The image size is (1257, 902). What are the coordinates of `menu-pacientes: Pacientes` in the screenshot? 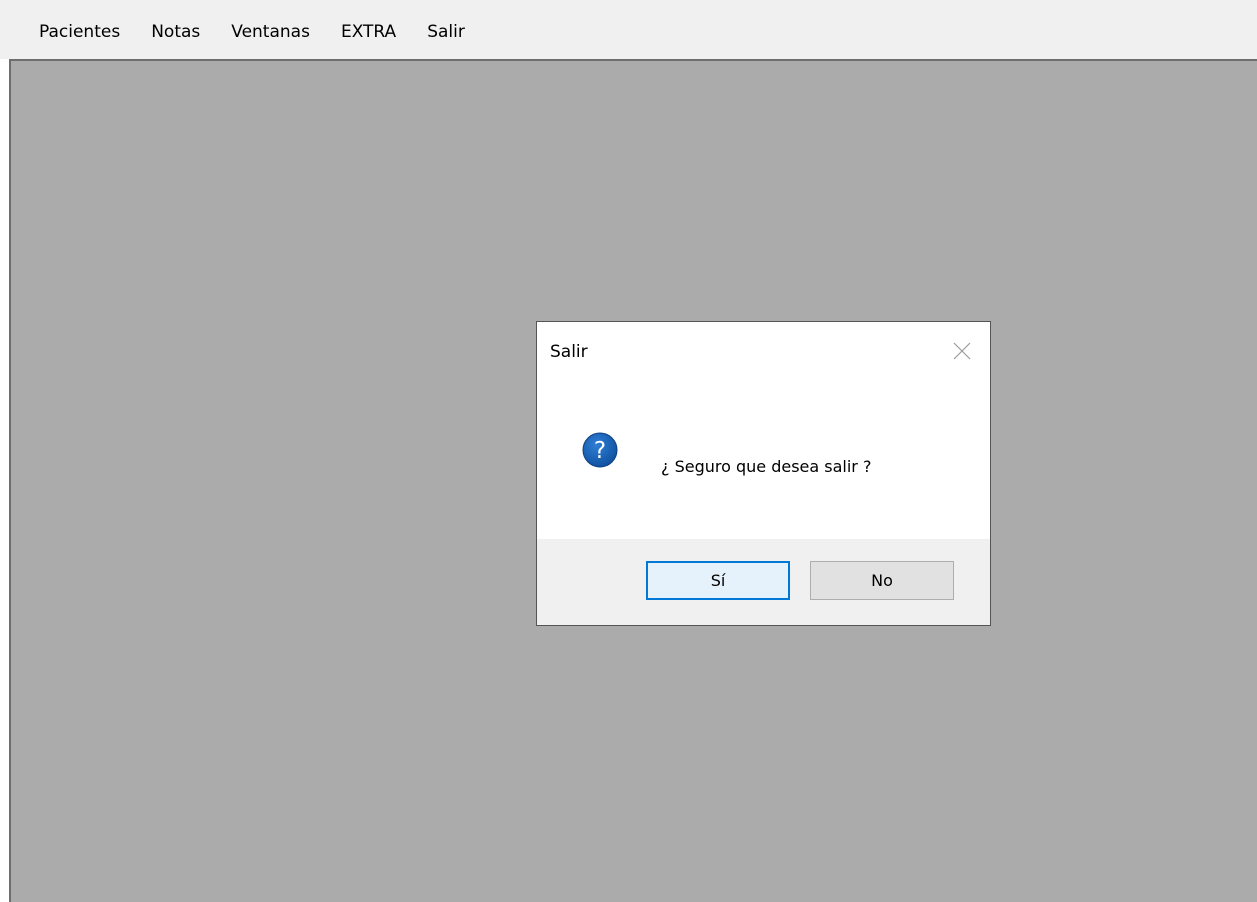 It's located at (79, 32).